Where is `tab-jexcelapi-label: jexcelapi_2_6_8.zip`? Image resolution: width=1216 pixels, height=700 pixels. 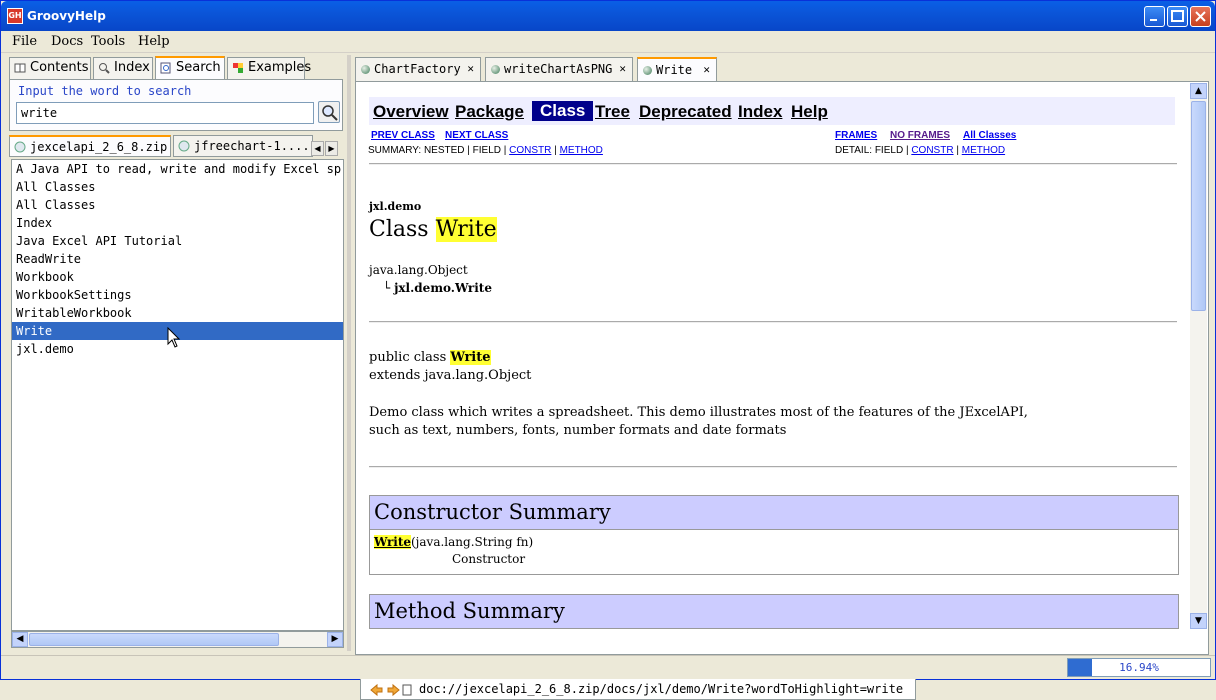 tab-jexcelapi-label: jexcelapi_2_6_8.zip is located at coordinates (99, 147).